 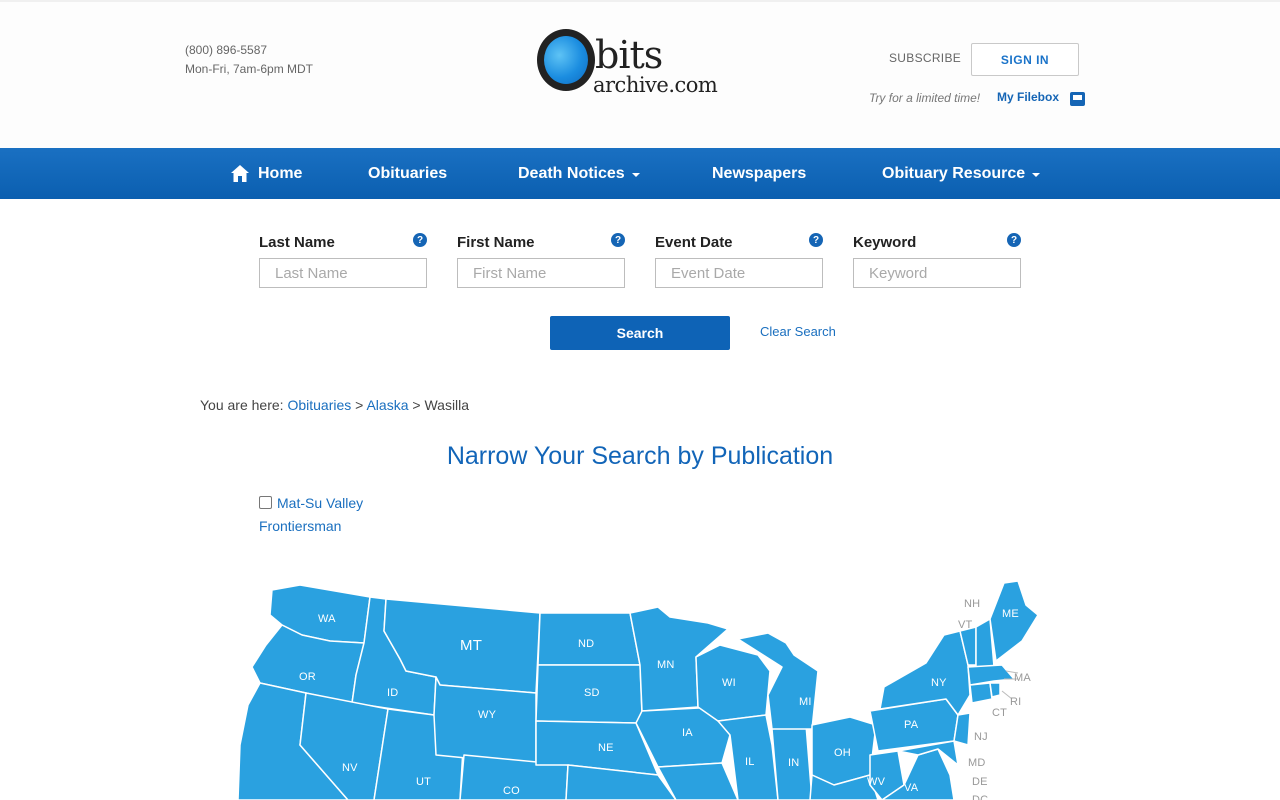 I want to click on publication-label: Mat-Su Valley Frontiersman, so click(x=311, y=514).